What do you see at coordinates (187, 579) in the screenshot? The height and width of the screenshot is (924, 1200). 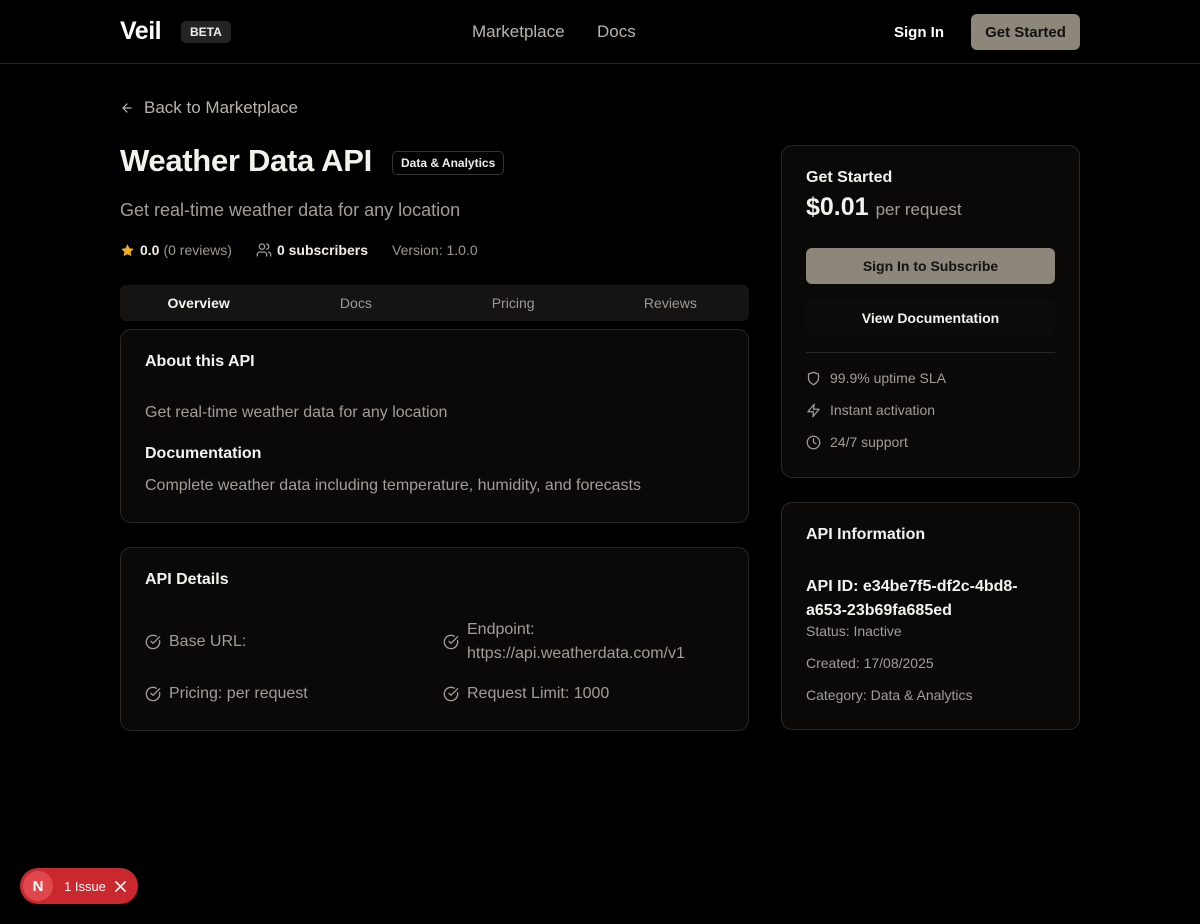 I see `api-details-title: API Details` at bounding box center [187, 579].